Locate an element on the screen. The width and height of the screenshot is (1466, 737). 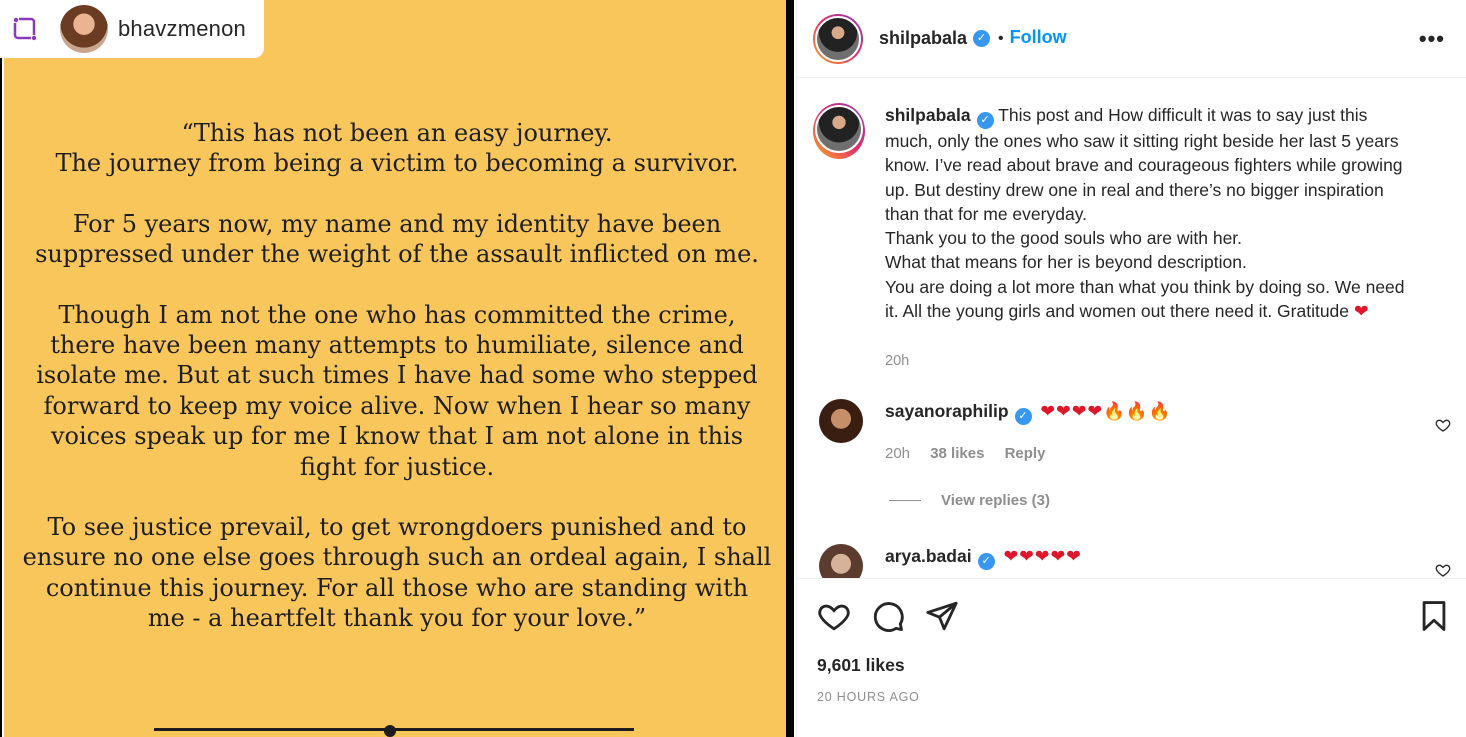
likes-count: 9,601 likes is located at coordinates (861, 665).